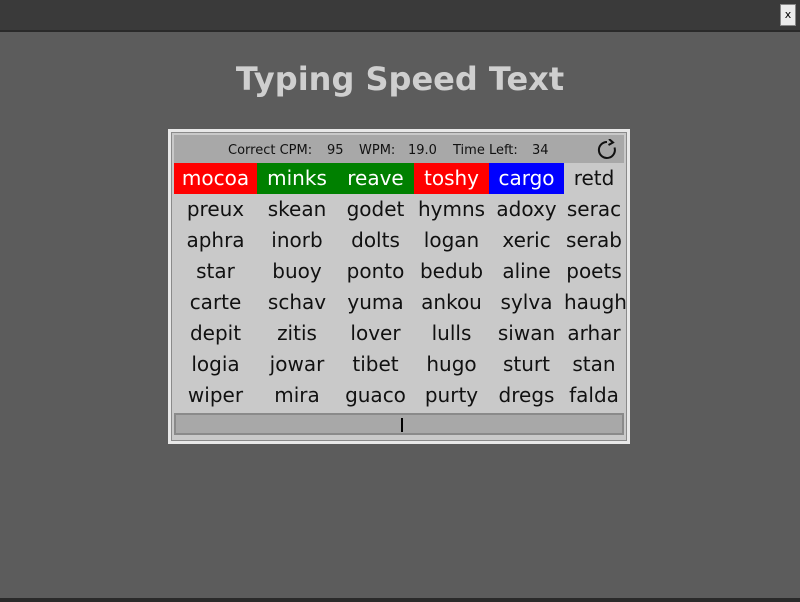 This screenshot has height=602, width=800. I want to click on word-6-0: logia, so click(215, 364).